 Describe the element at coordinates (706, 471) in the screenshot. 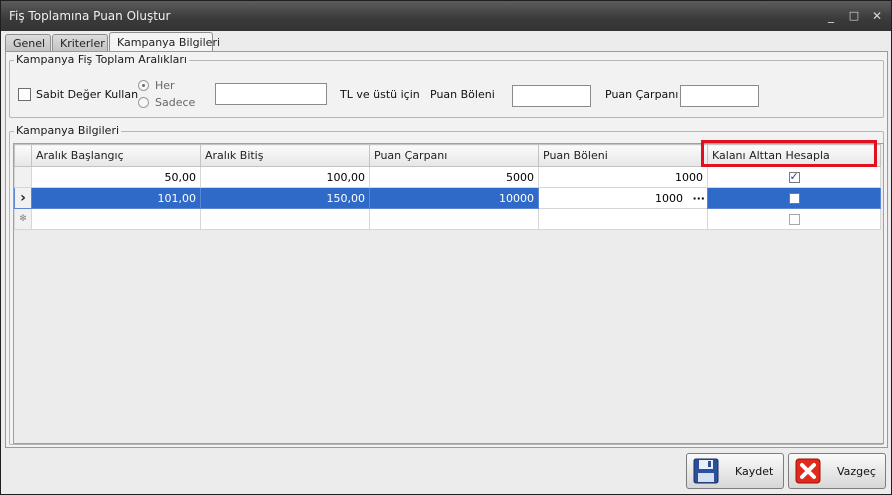

I see `floppy-disk-icon` at that location.